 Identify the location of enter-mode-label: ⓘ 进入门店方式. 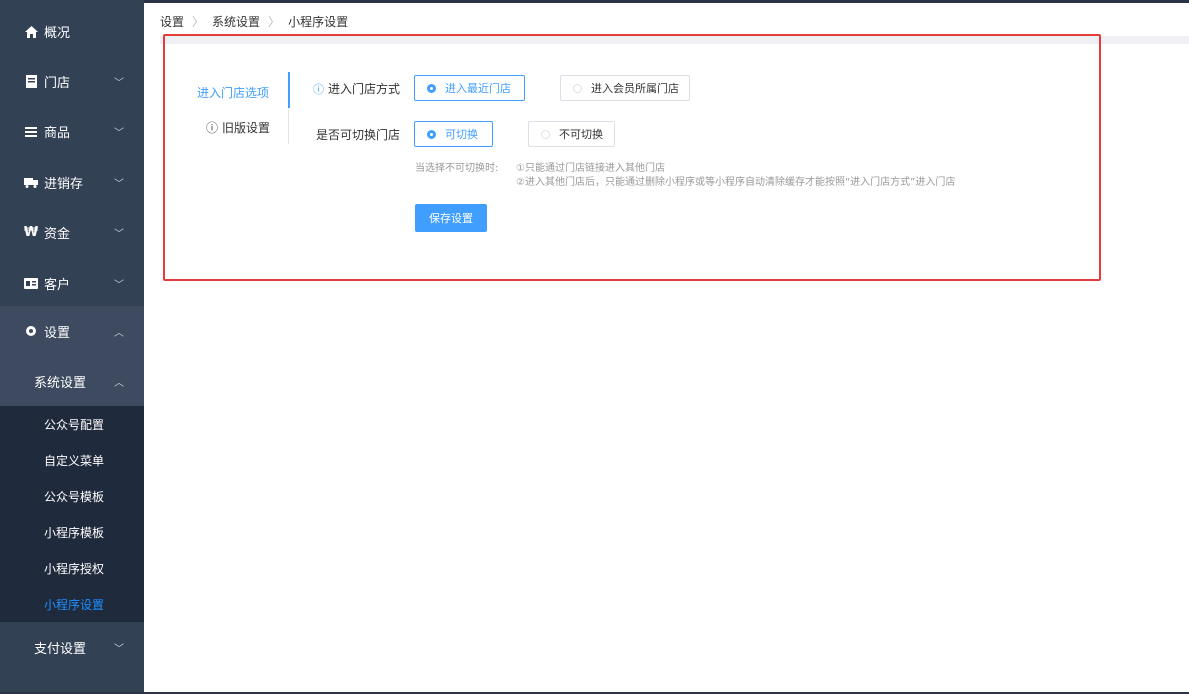
(357, 89).